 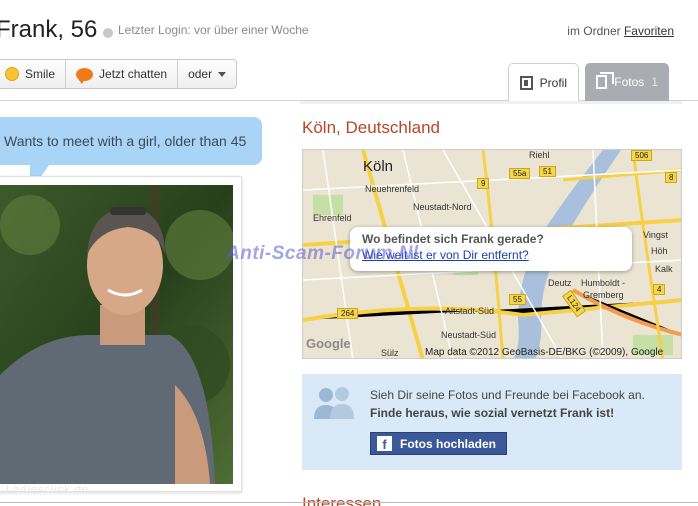 I want to click on map-label-humboldt: Humboldt -, so click(x=603, y=283).